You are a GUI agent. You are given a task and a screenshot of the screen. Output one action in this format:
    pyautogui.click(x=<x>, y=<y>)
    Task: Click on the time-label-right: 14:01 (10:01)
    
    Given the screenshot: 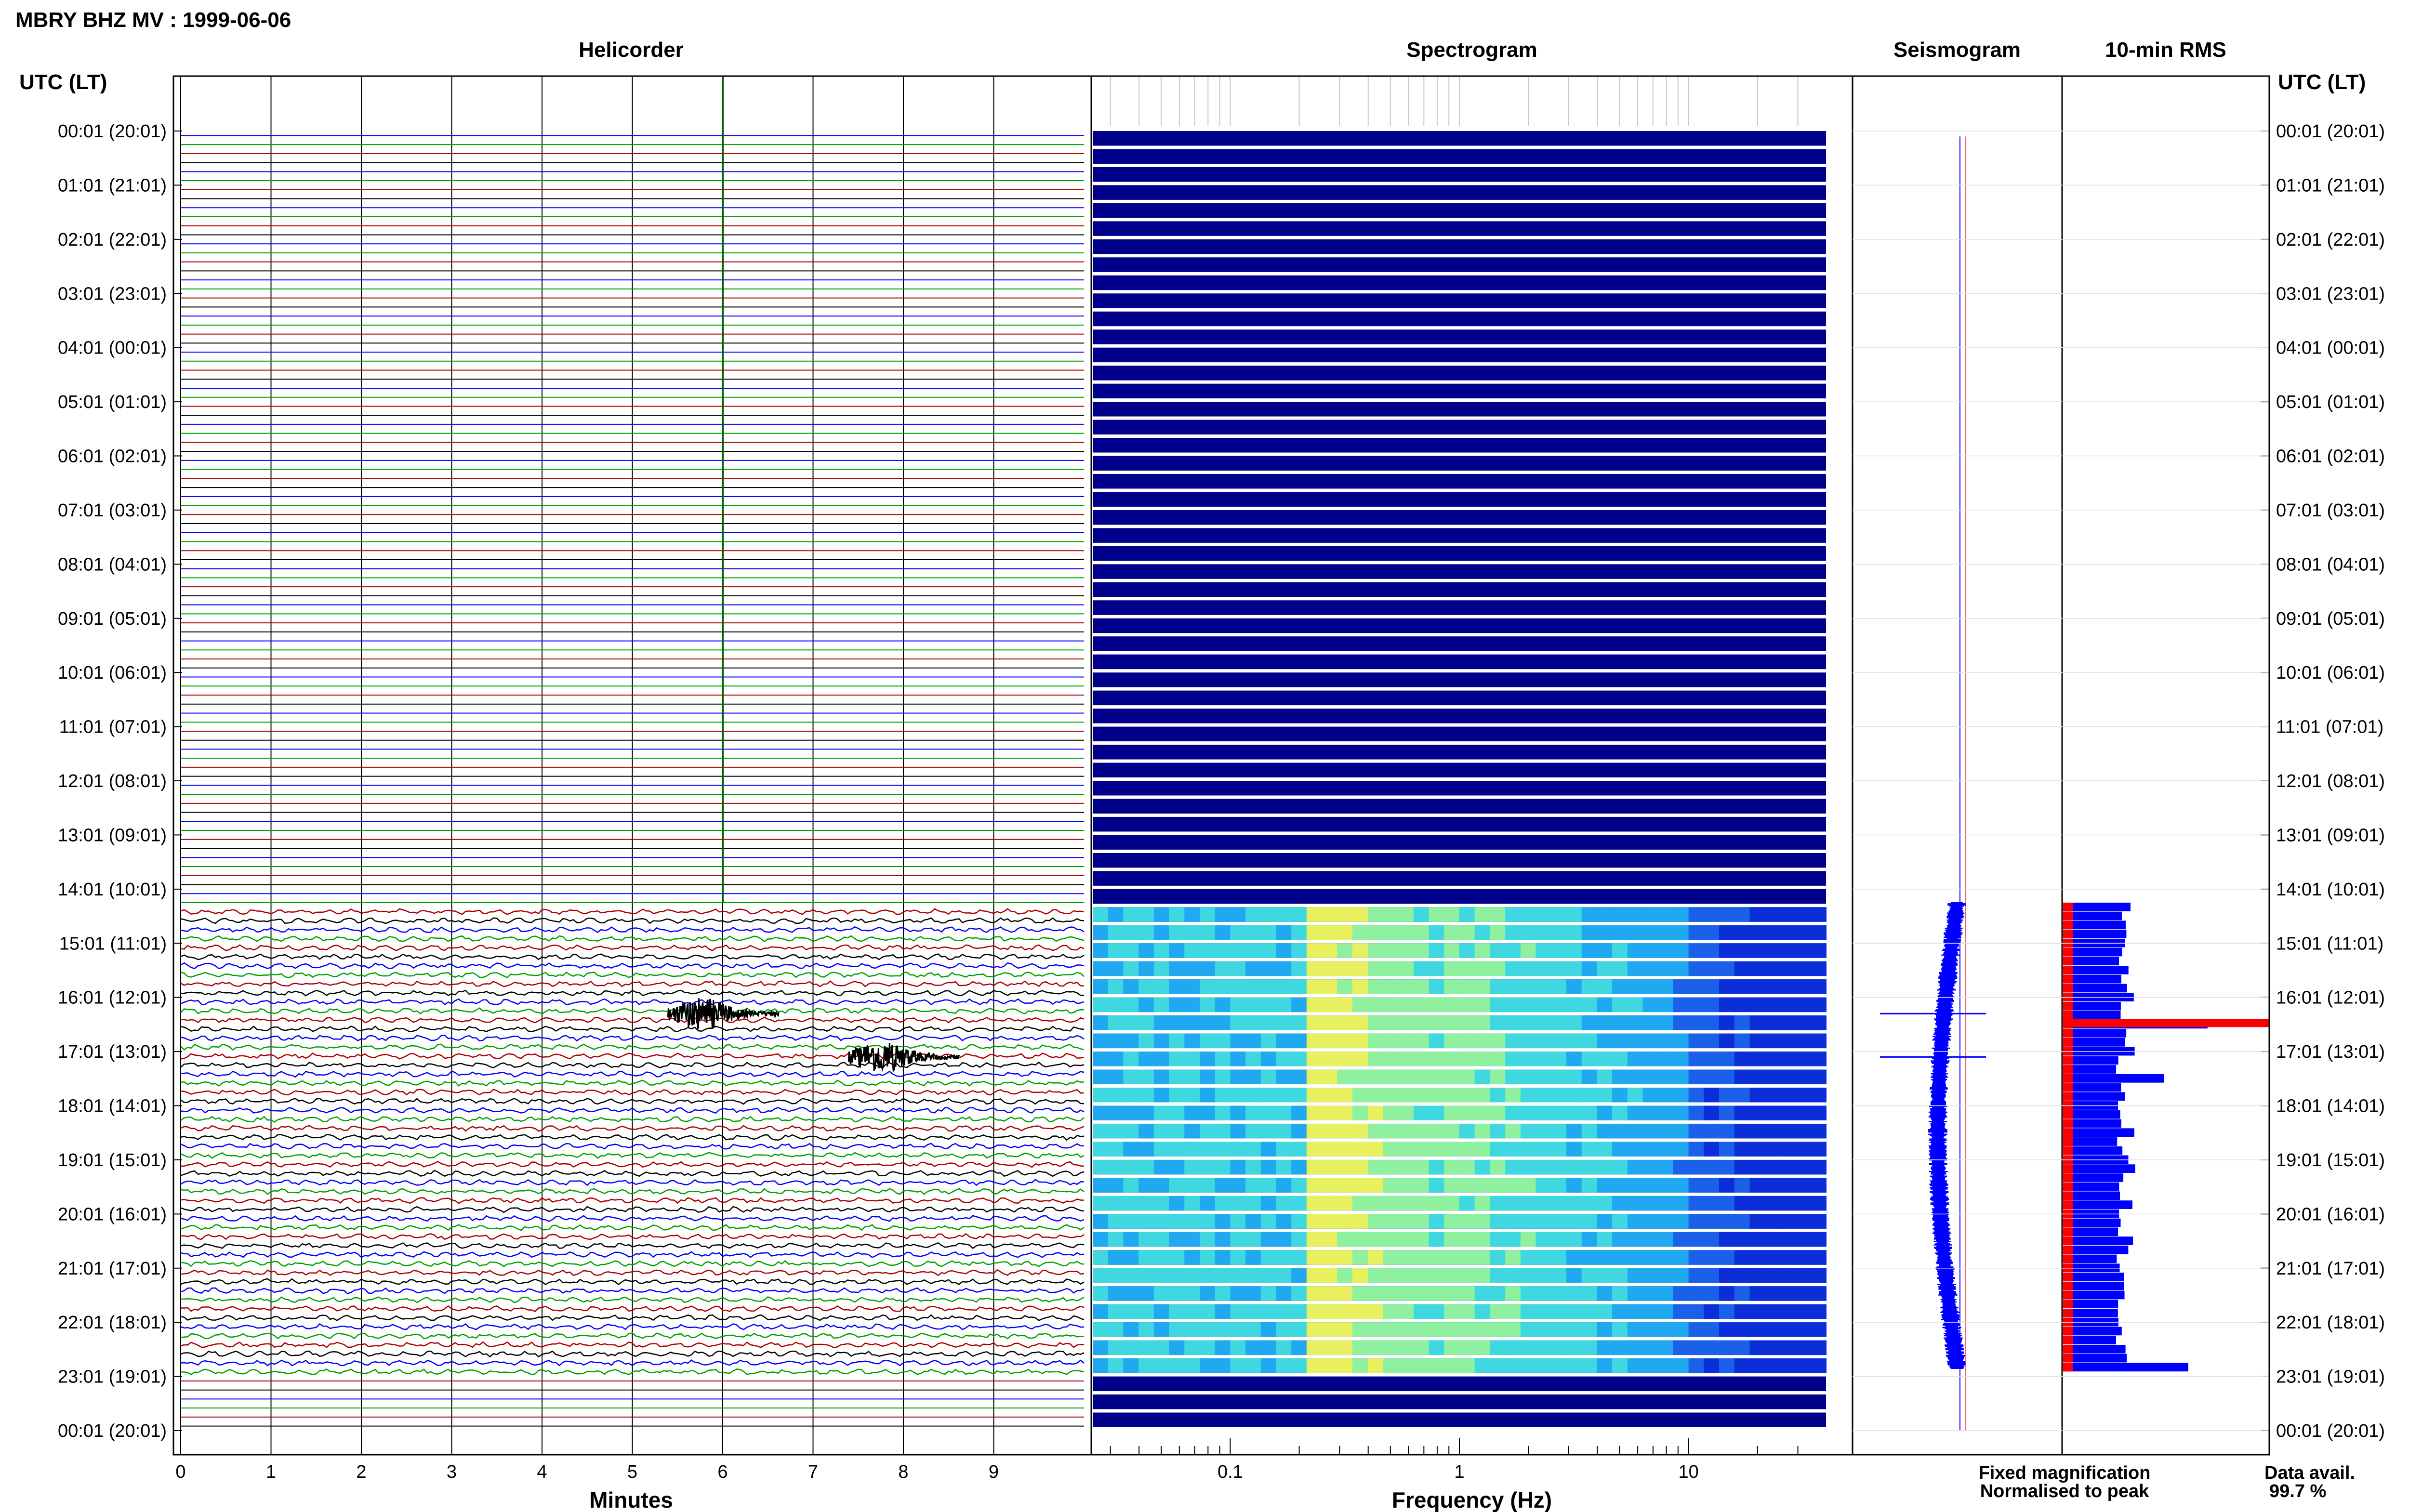 What is the action you would take?
    pyautogui.click(x=2330, y=890)
    